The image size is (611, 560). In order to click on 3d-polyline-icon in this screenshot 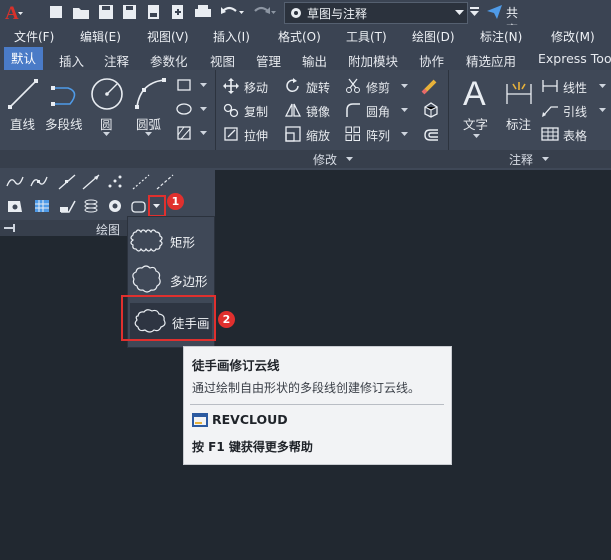, I will do `click(68, 208)`.